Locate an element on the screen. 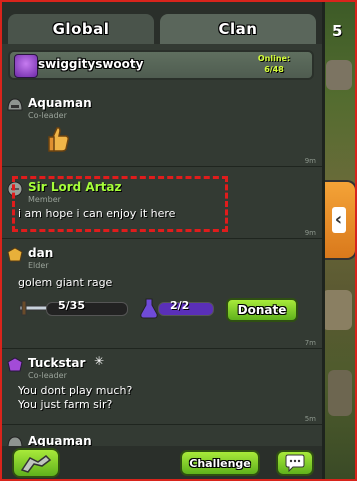 Image resolution: width=357 pixels, height=481 pixels. message-text-line1: You dont play much? is located at coordinates (75, 390).